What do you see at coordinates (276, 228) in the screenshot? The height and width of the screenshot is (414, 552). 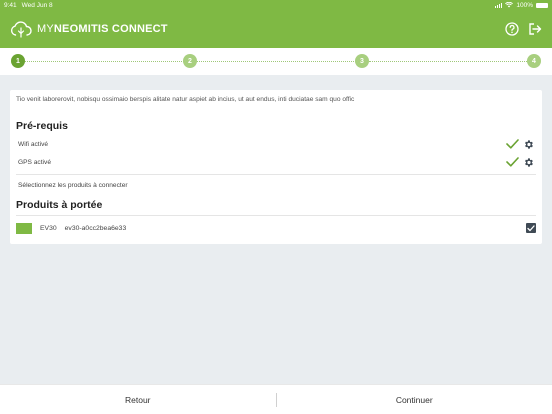 I see `product-row: EV30 ev30-a0cc2bea6e33` at bounding box center [276, 228].